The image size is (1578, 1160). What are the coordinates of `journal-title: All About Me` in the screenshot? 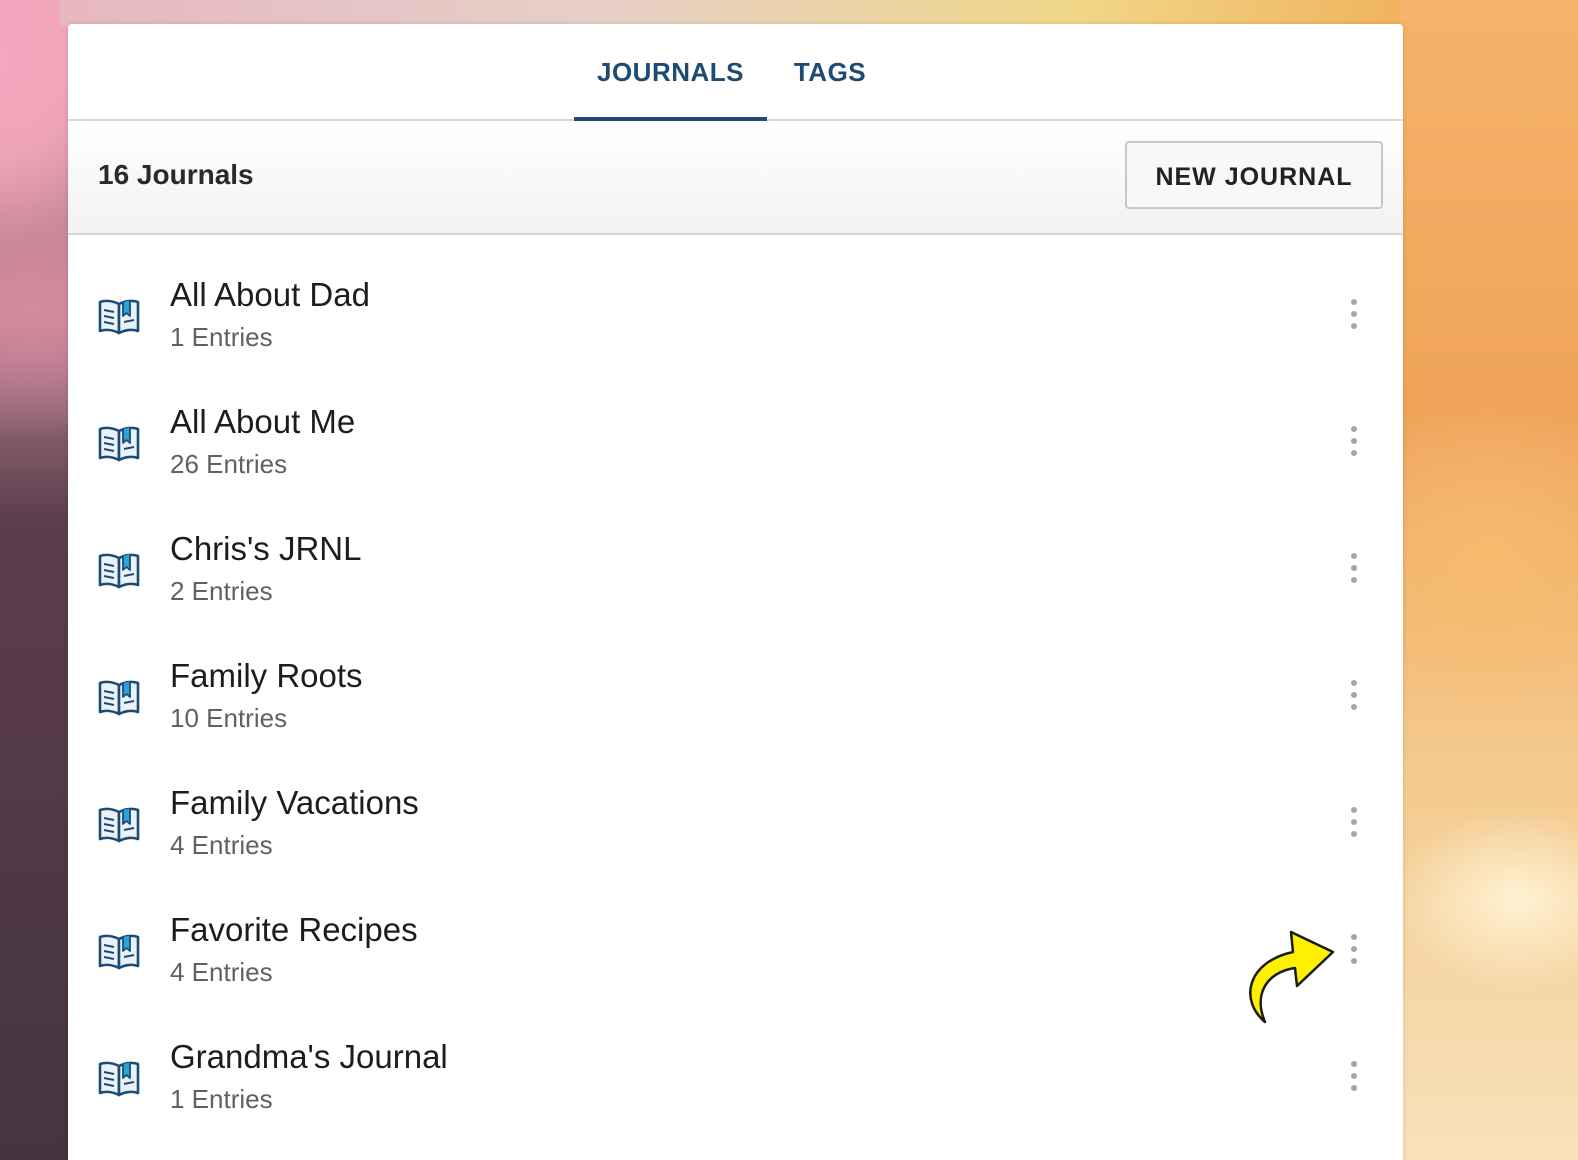 It's located at (263, 421).